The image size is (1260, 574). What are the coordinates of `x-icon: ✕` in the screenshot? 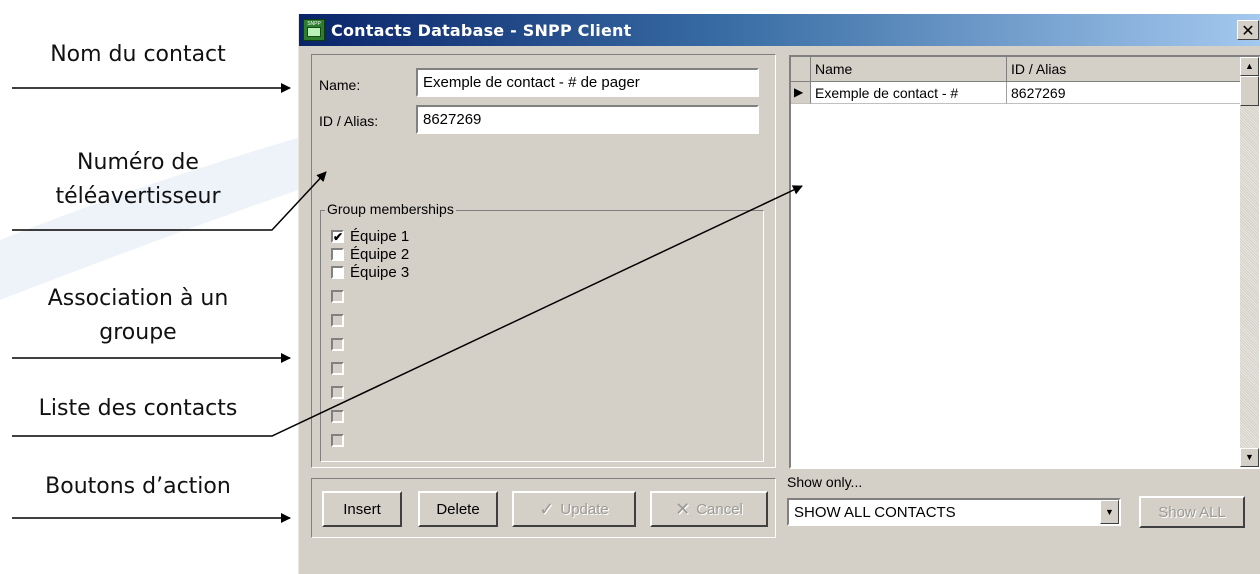 It's located at (683, 508).